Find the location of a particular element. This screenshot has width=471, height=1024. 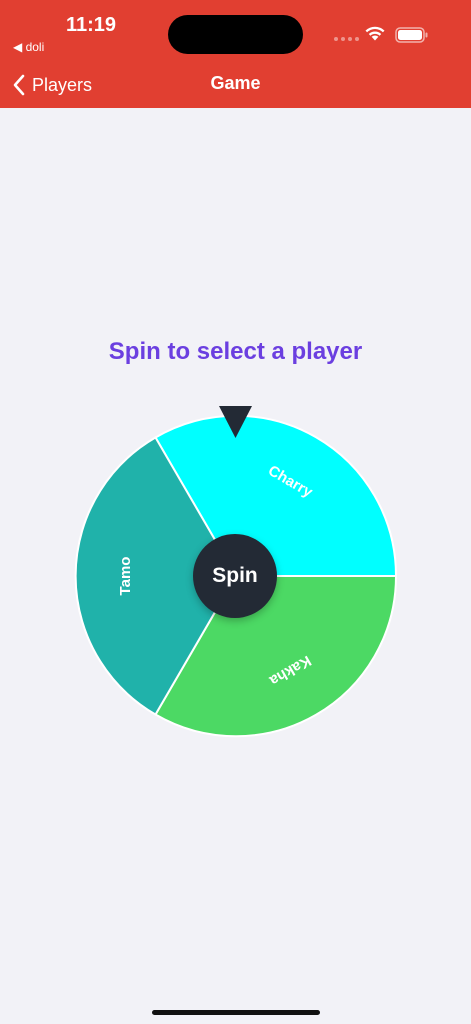

spin-prompt: Spin to select a player is located at coordinates (235, 351).